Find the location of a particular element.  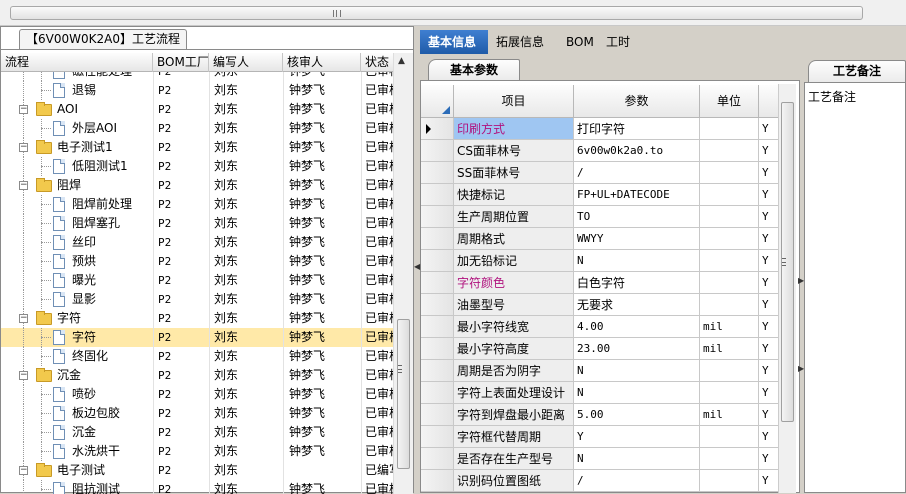

tree-row: − 电子测试 P2 刘东 已编写 is located at coordinates (197, 470).